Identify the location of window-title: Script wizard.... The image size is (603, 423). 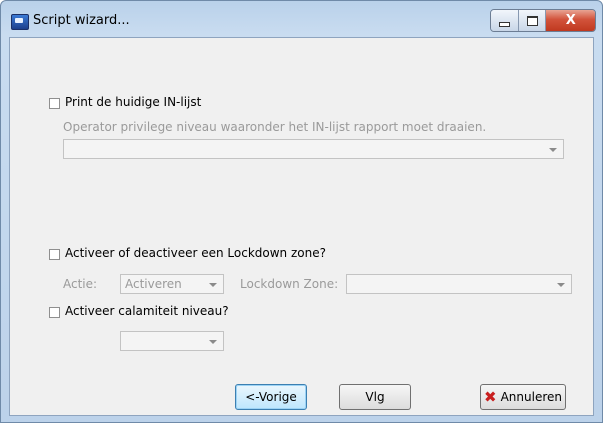
(81, 20).